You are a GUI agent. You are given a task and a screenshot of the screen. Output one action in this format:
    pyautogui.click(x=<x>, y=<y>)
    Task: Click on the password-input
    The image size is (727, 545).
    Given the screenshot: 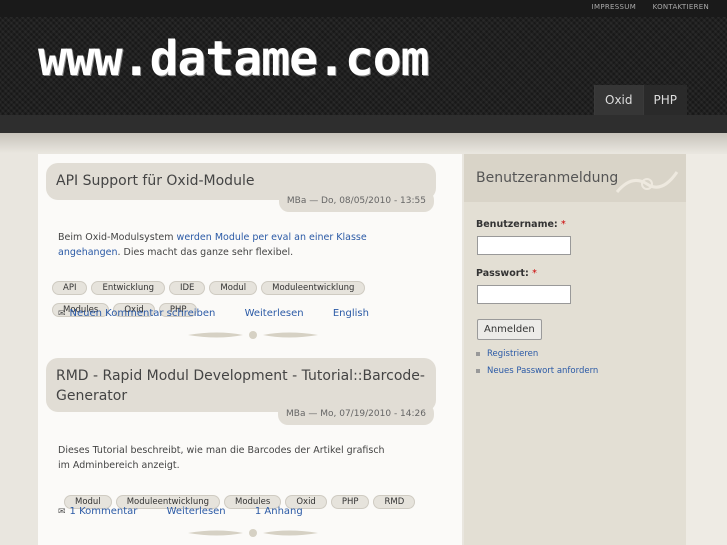 What is the action you would take?
    pyautogui.click(x=524, y=294)
    